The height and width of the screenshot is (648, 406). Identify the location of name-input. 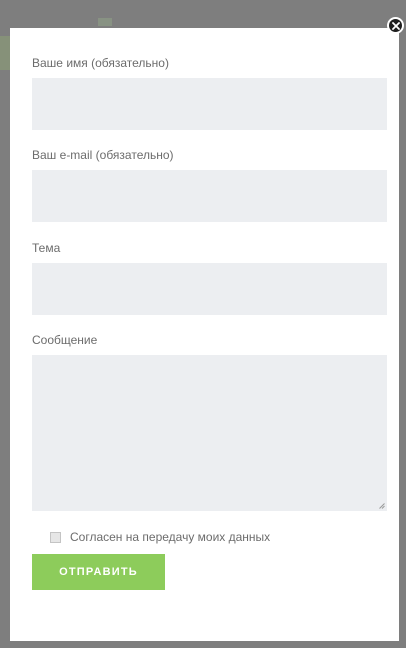
(209, 104).